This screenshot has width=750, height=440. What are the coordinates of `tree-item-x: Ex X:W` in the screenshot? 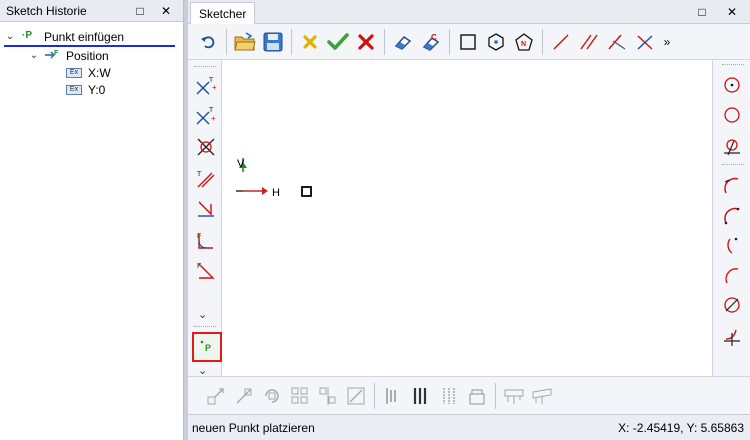 It's located at (91, 72).